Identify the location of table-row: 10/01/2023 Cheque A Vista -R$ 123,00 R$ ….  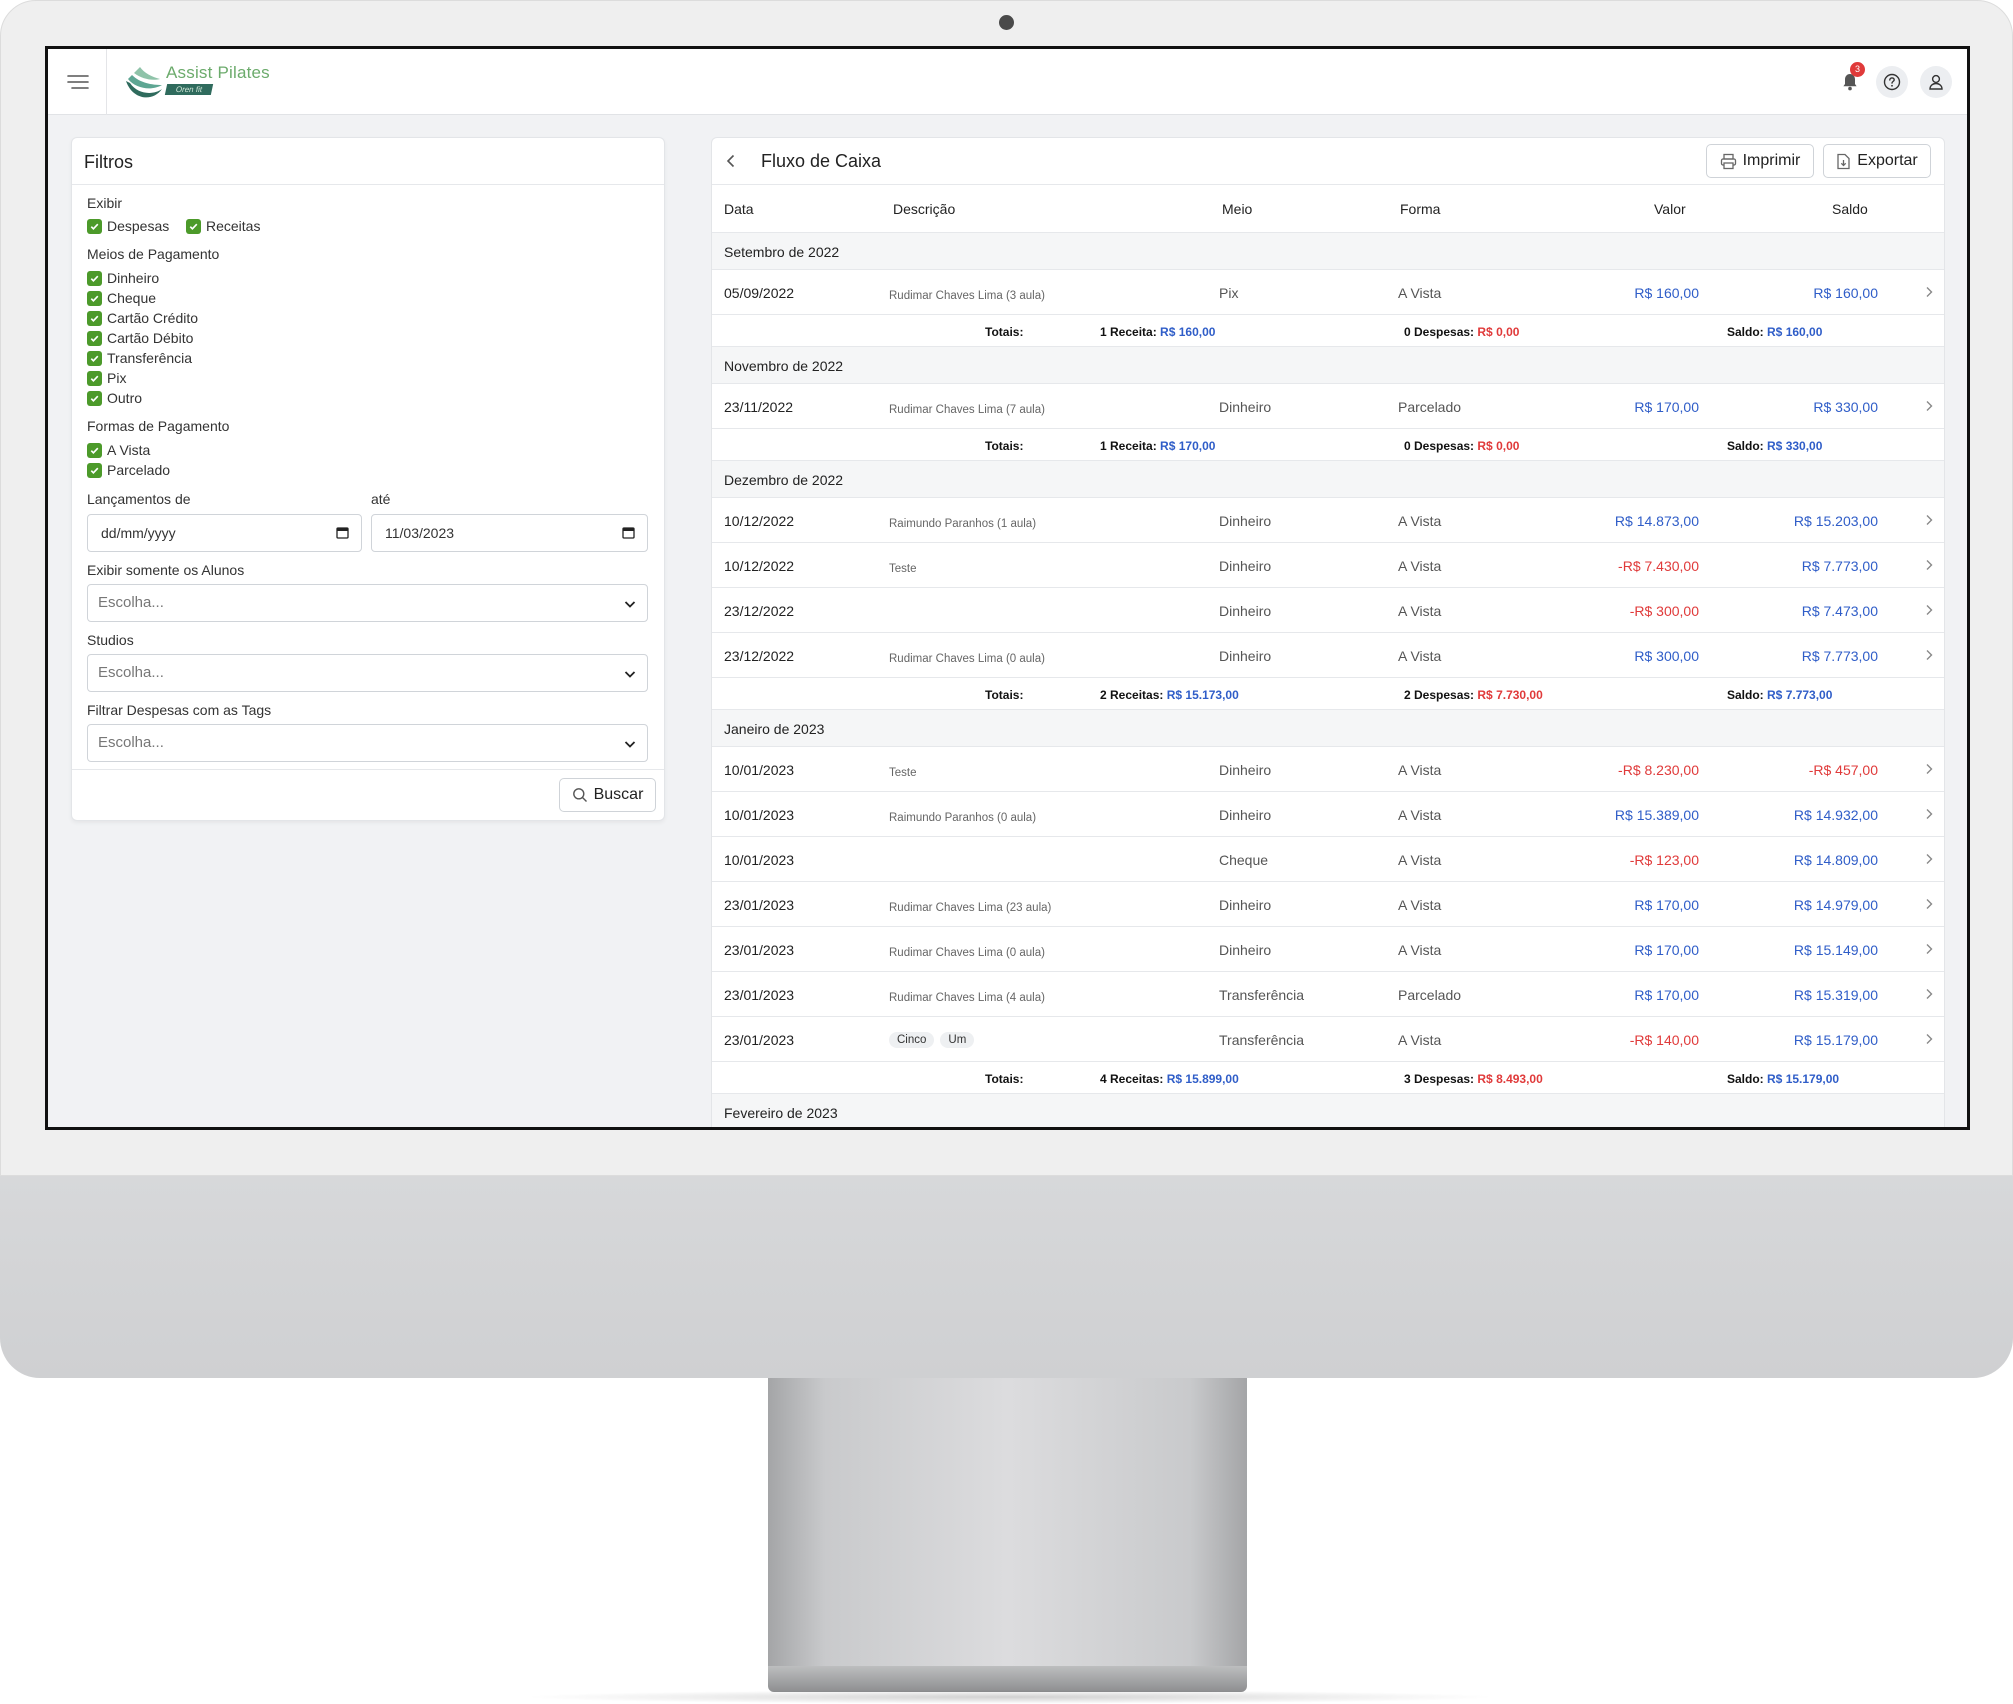
(1328, 859).